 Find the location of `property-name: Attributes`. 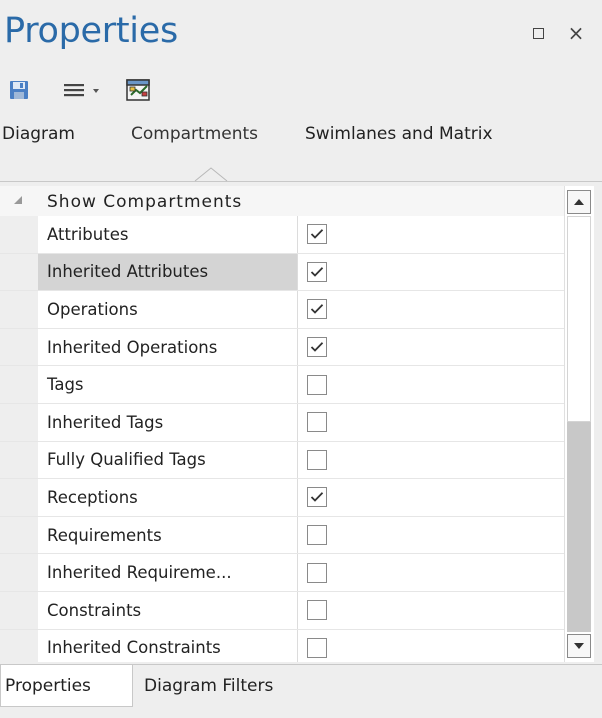

property-name: Attributes is located at coordinates (168, 234).